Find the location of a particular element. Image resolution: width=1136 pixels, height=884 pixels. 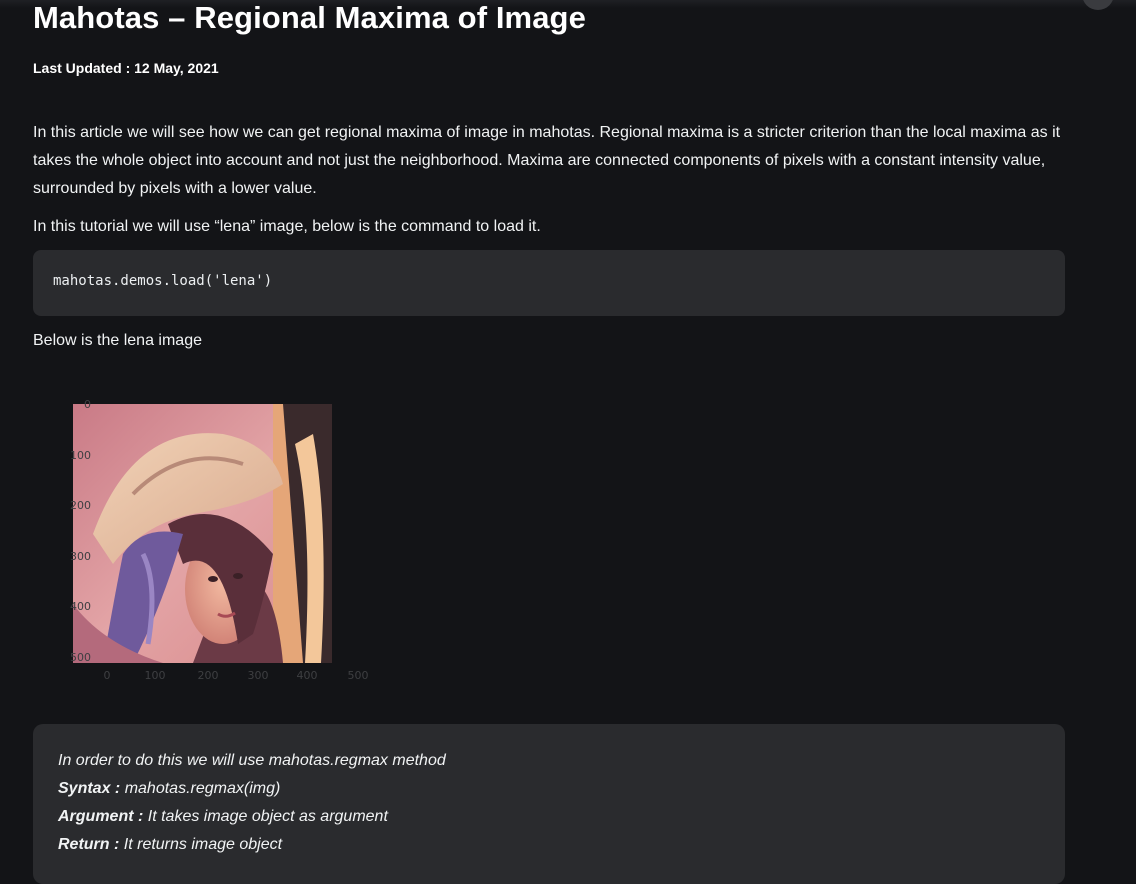

lena-image is located at coordinates (202, 533).